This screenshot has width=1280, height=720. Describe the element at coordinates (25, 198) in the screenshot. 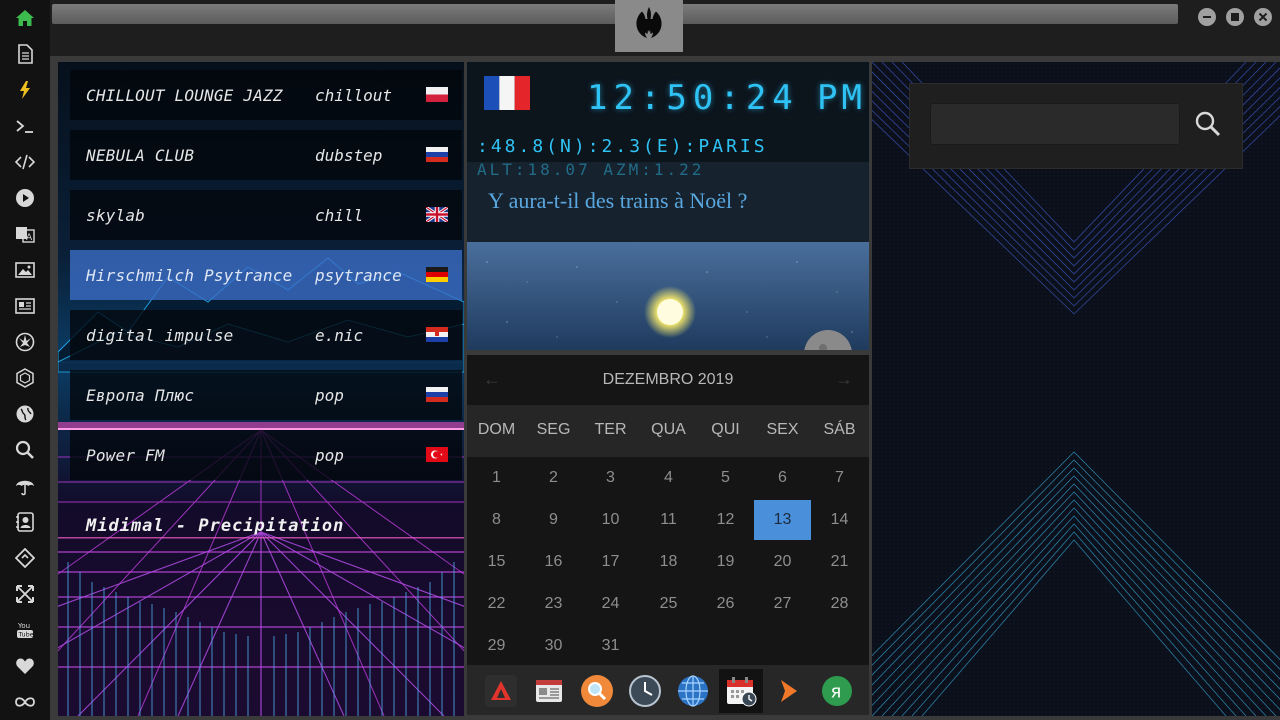

I see `play-icon` at that location.